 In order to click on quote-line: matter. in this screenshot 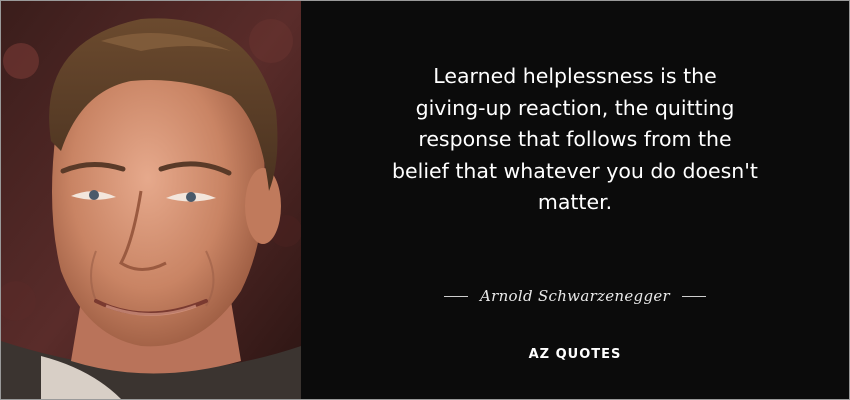, I will do `click(575, 202)`.